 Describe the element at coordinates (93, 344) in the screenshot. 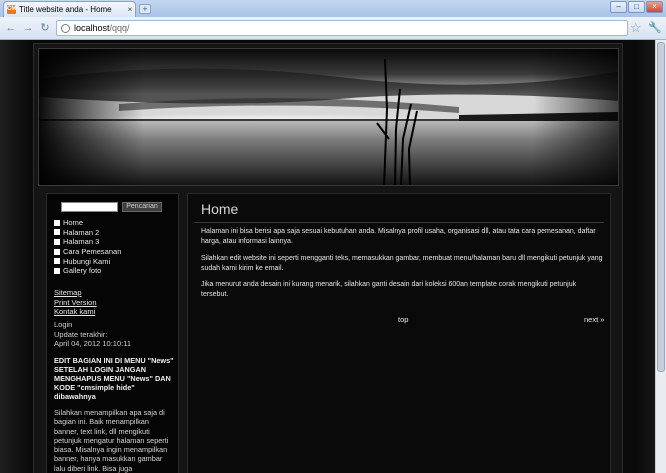

I see `update-date: April 04, 2012 10:10:11` at that location.